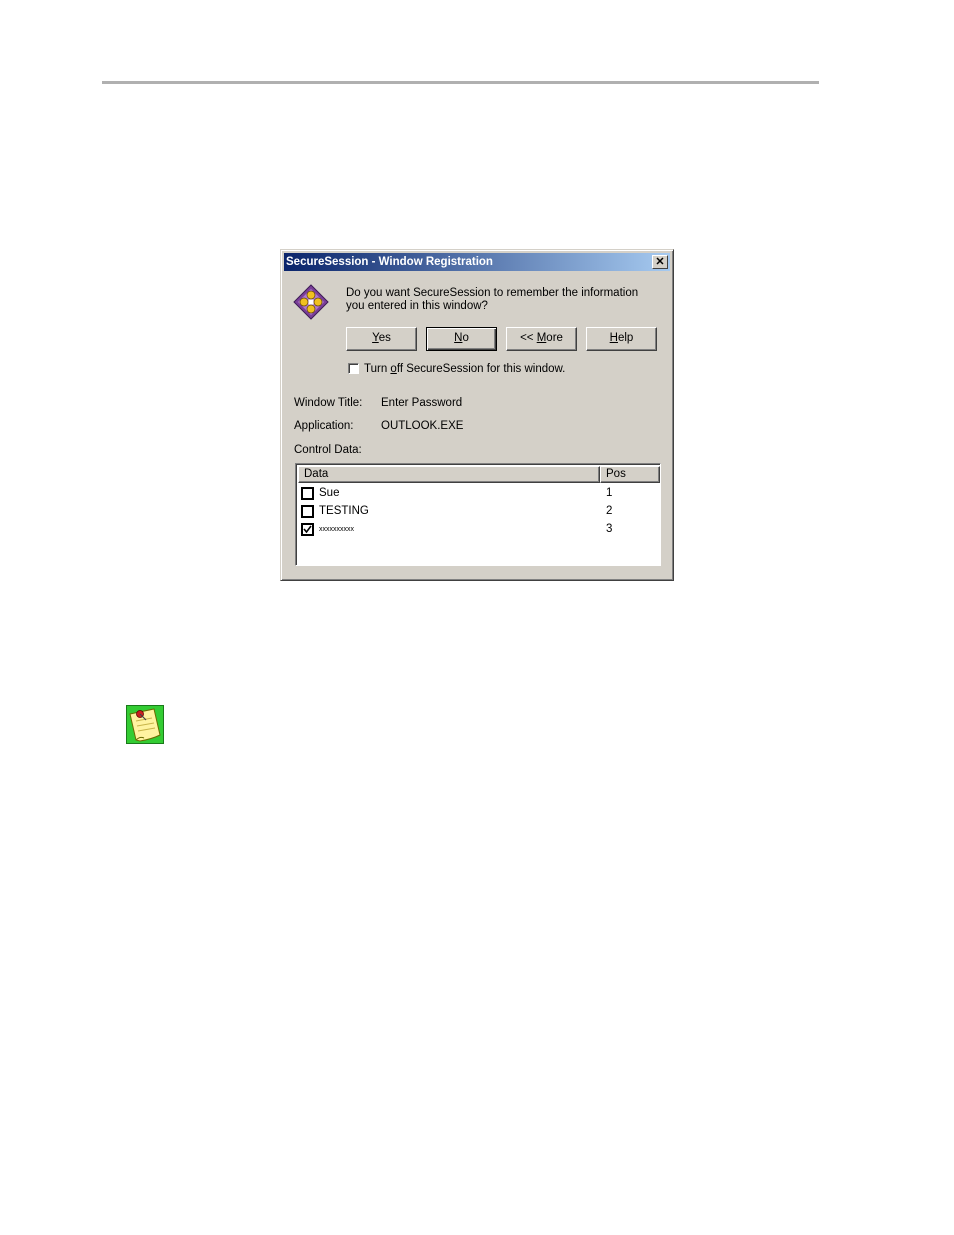  What do you see at coordinates (478, 529) in the screenshot?
I see `list-row: xxxxxxxxxx 3` at bounding box center [478, 529].